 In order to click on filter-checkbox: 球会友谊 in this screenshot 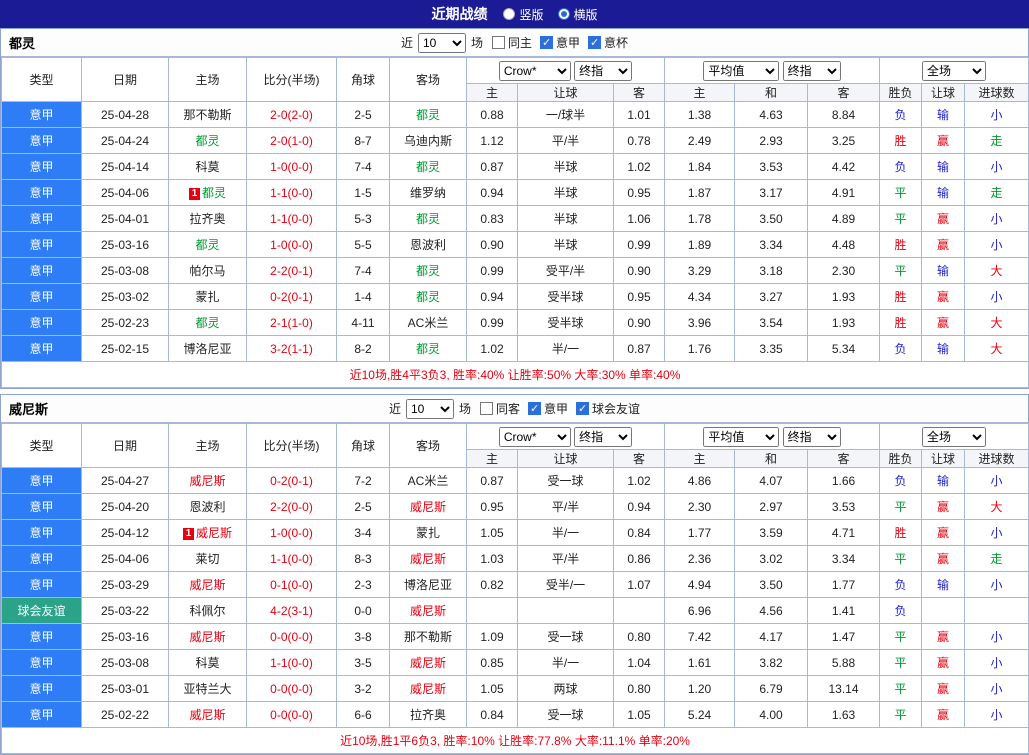, I will do `click(608, 408)`.